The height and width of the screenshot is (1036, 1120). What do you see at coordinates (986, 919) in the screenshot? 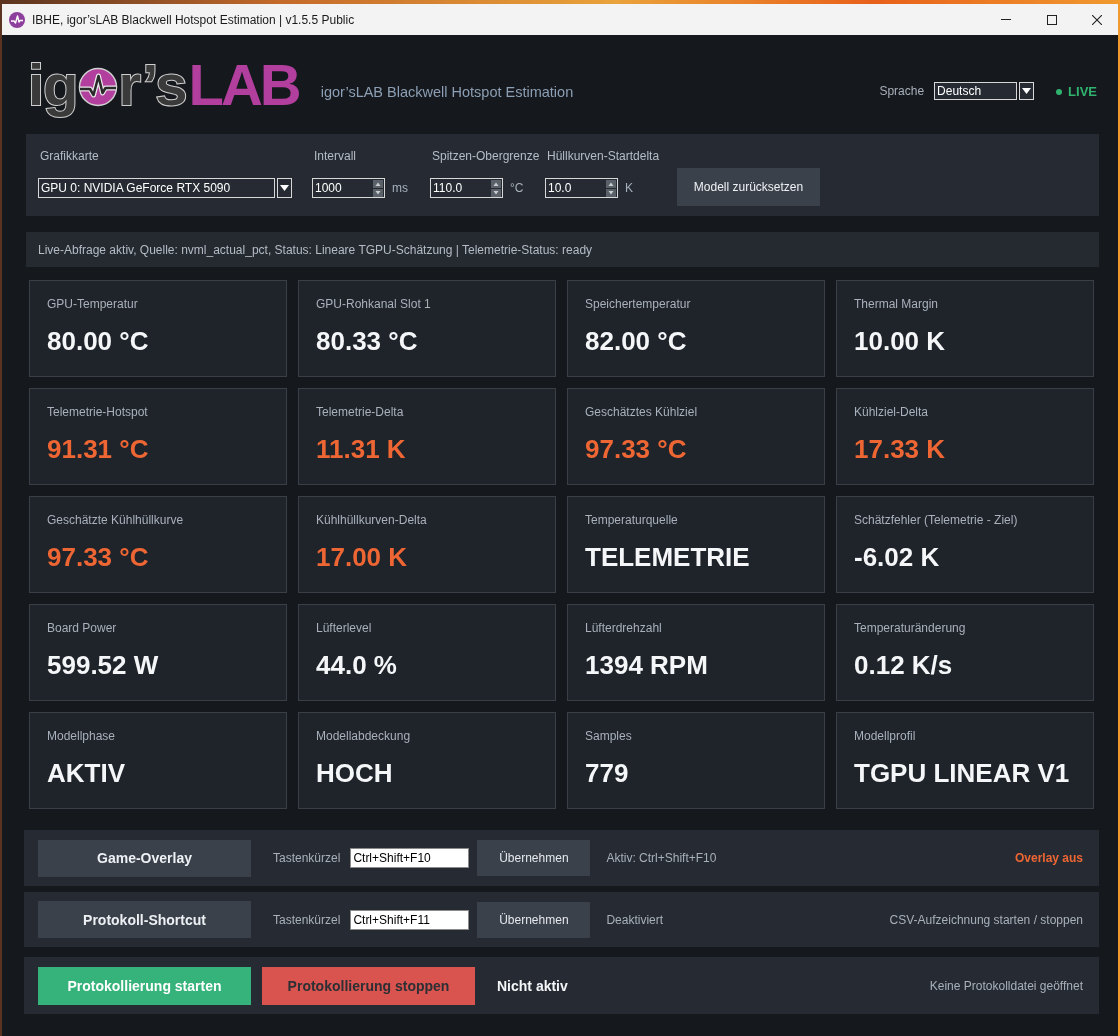
I see `shortcut-note: CSV-Aufzeichnung starten / stoppen` at bounding box center [986, 919].